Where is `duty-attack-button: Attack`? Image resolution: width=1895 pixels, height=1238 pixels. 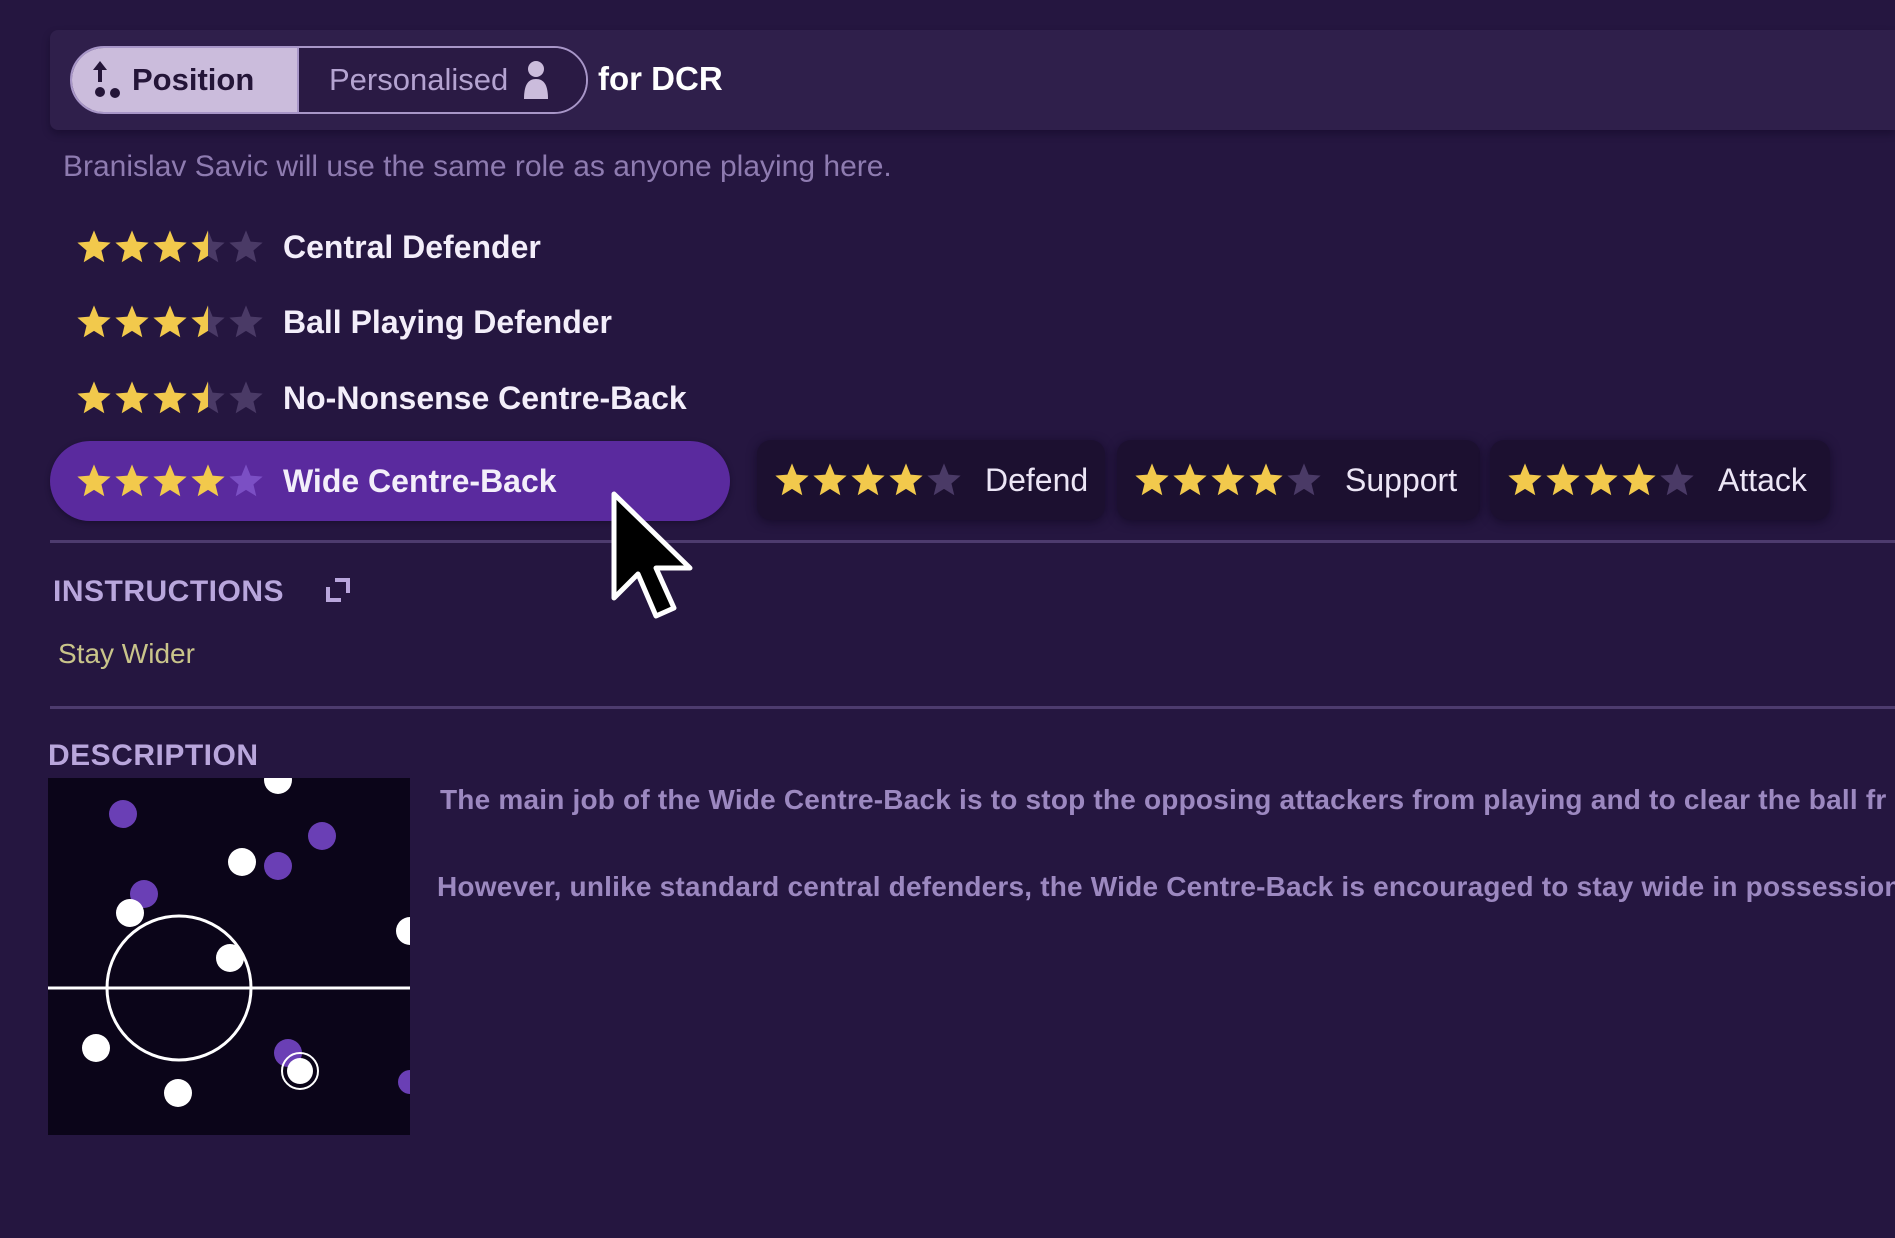
duty-attack-button: Attack is located at coordinates (1660, 480).